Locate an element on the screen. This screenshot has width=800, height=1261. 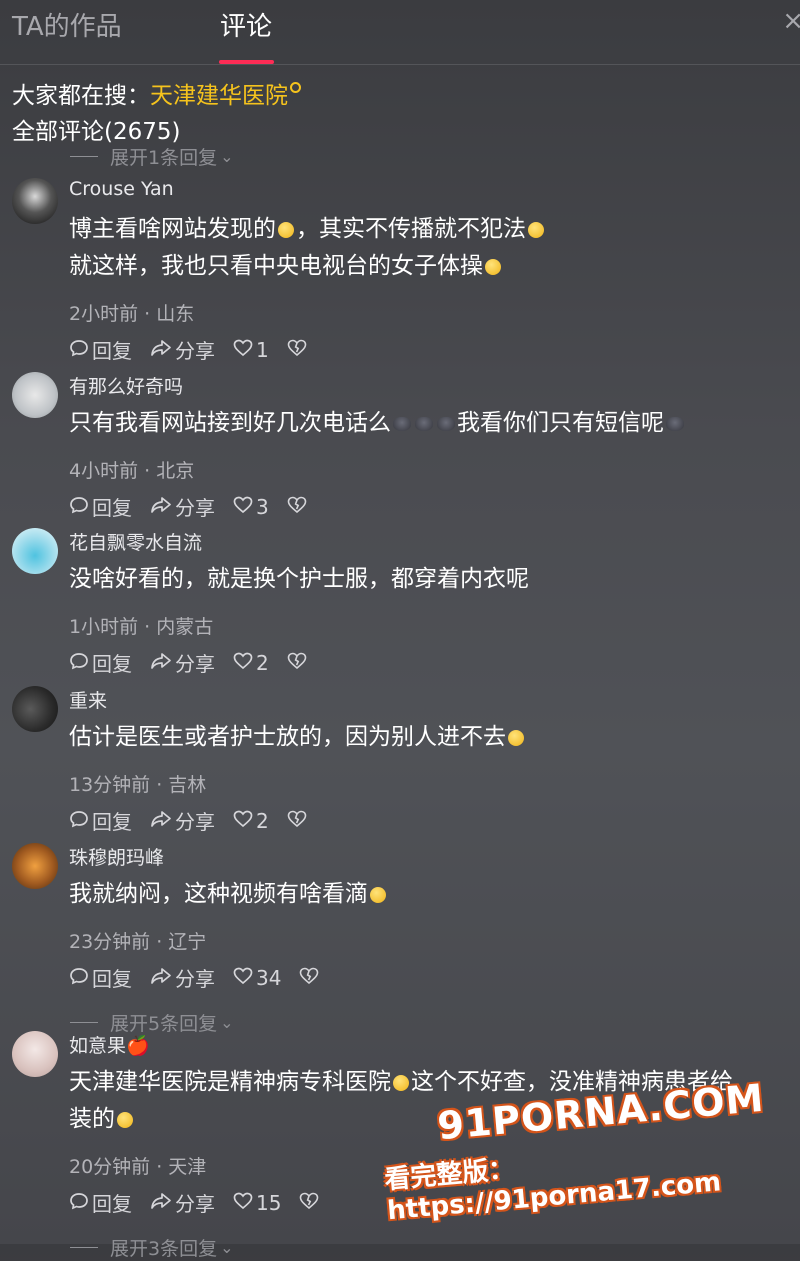
like-button: 15 is located at coordinates (257, 1203).